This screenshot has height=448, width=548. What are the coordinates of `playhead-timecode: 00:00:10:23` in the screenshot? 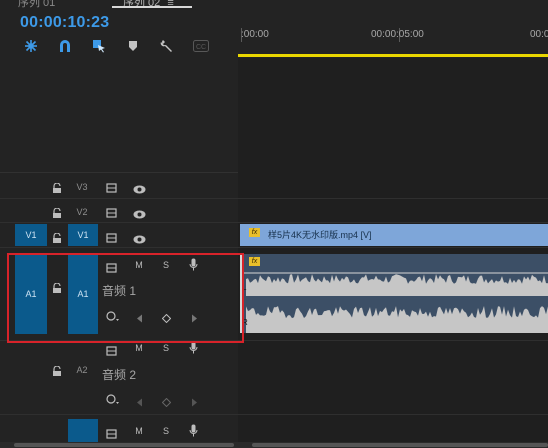 It's located at (64, 23).